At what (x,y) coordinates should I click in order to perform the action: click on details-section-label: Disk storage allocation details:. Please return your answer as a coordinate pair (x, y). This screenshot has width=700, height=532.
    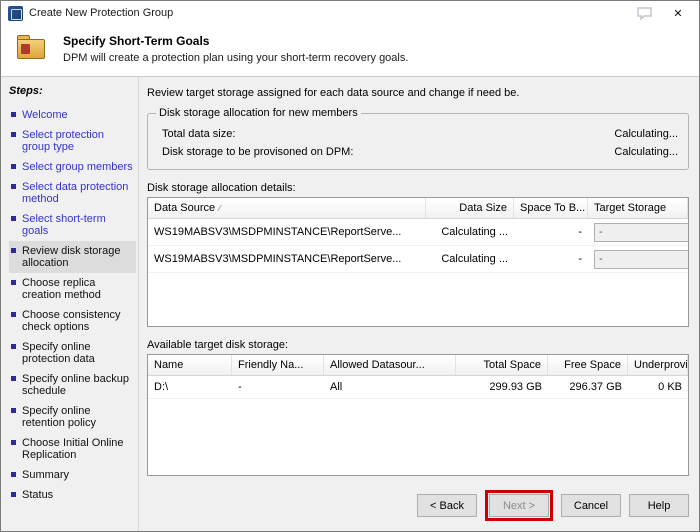
    Looking at the image, I should click on (221, 188).